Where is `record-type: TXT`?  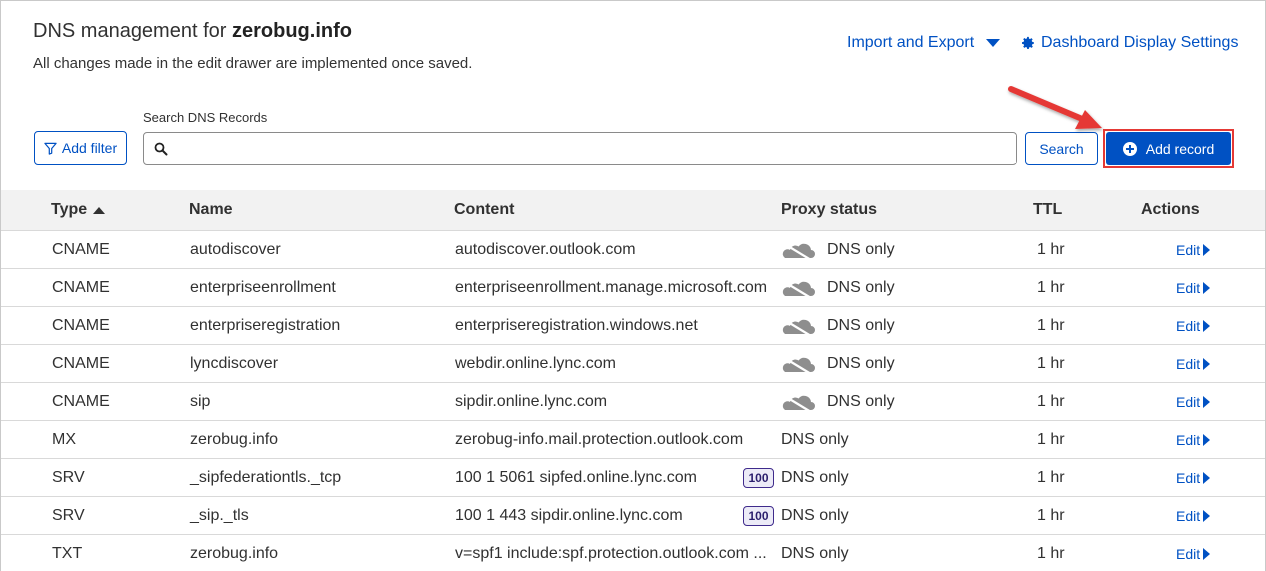 record-type: TXT is located at coordinates (67, 553).